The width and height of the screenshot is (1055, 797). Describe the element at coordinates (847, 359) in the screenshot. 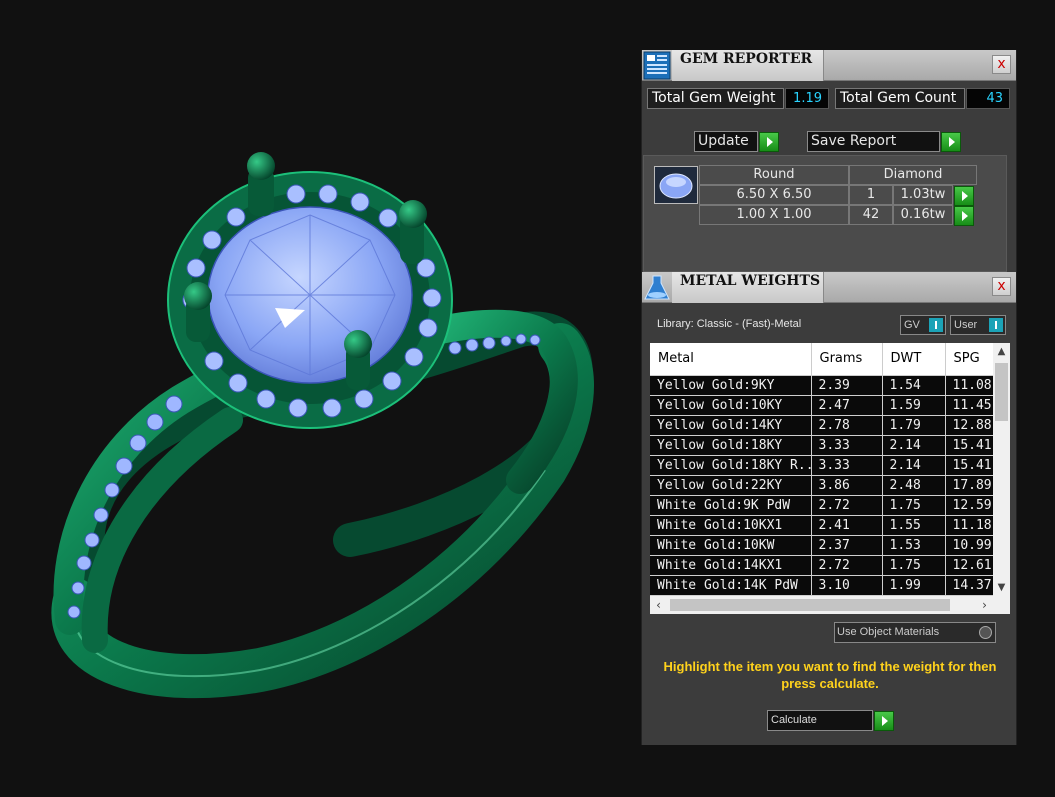

I see `column-header-grams: Grams` at that location.